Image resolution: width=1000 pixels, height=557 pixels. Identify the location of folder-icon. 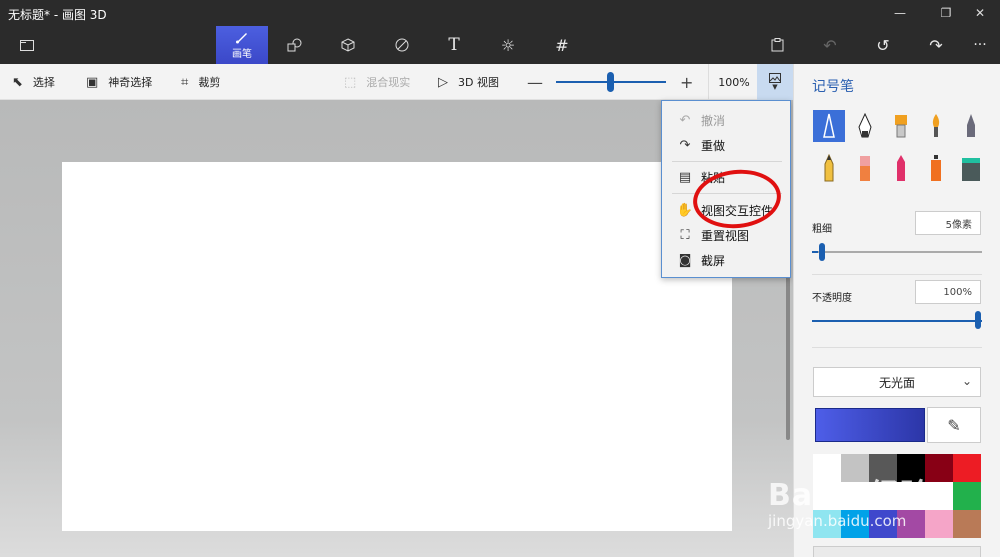
(27, 45).